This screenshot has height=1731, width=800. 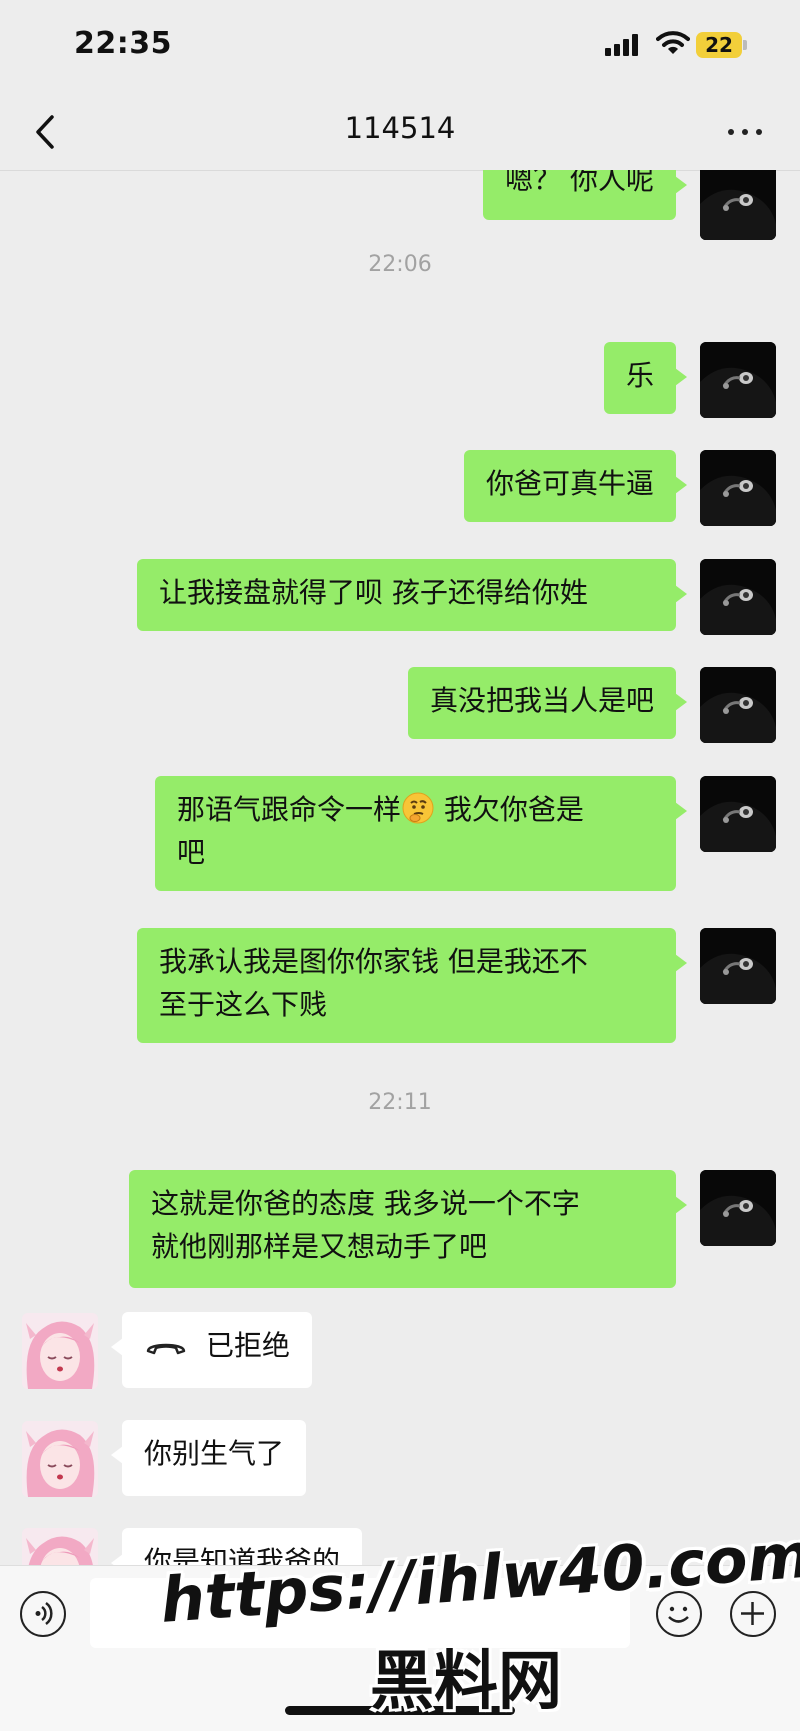 What do you see at coordinates (579, 183) in the screenshot?
I see `message-text: 嗯？ 你人呢` at bounding box center [579, 183].